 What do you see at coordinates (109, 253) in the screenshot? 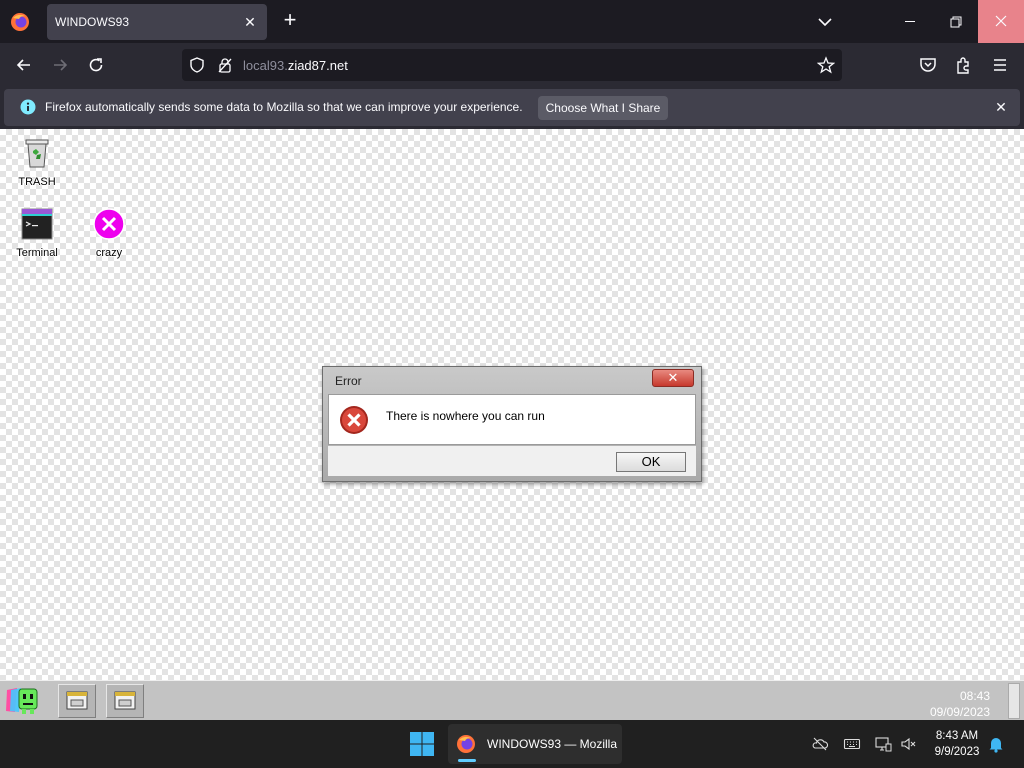
I see `desktop-icon-label: crazy` at bounding box center [109, 253].